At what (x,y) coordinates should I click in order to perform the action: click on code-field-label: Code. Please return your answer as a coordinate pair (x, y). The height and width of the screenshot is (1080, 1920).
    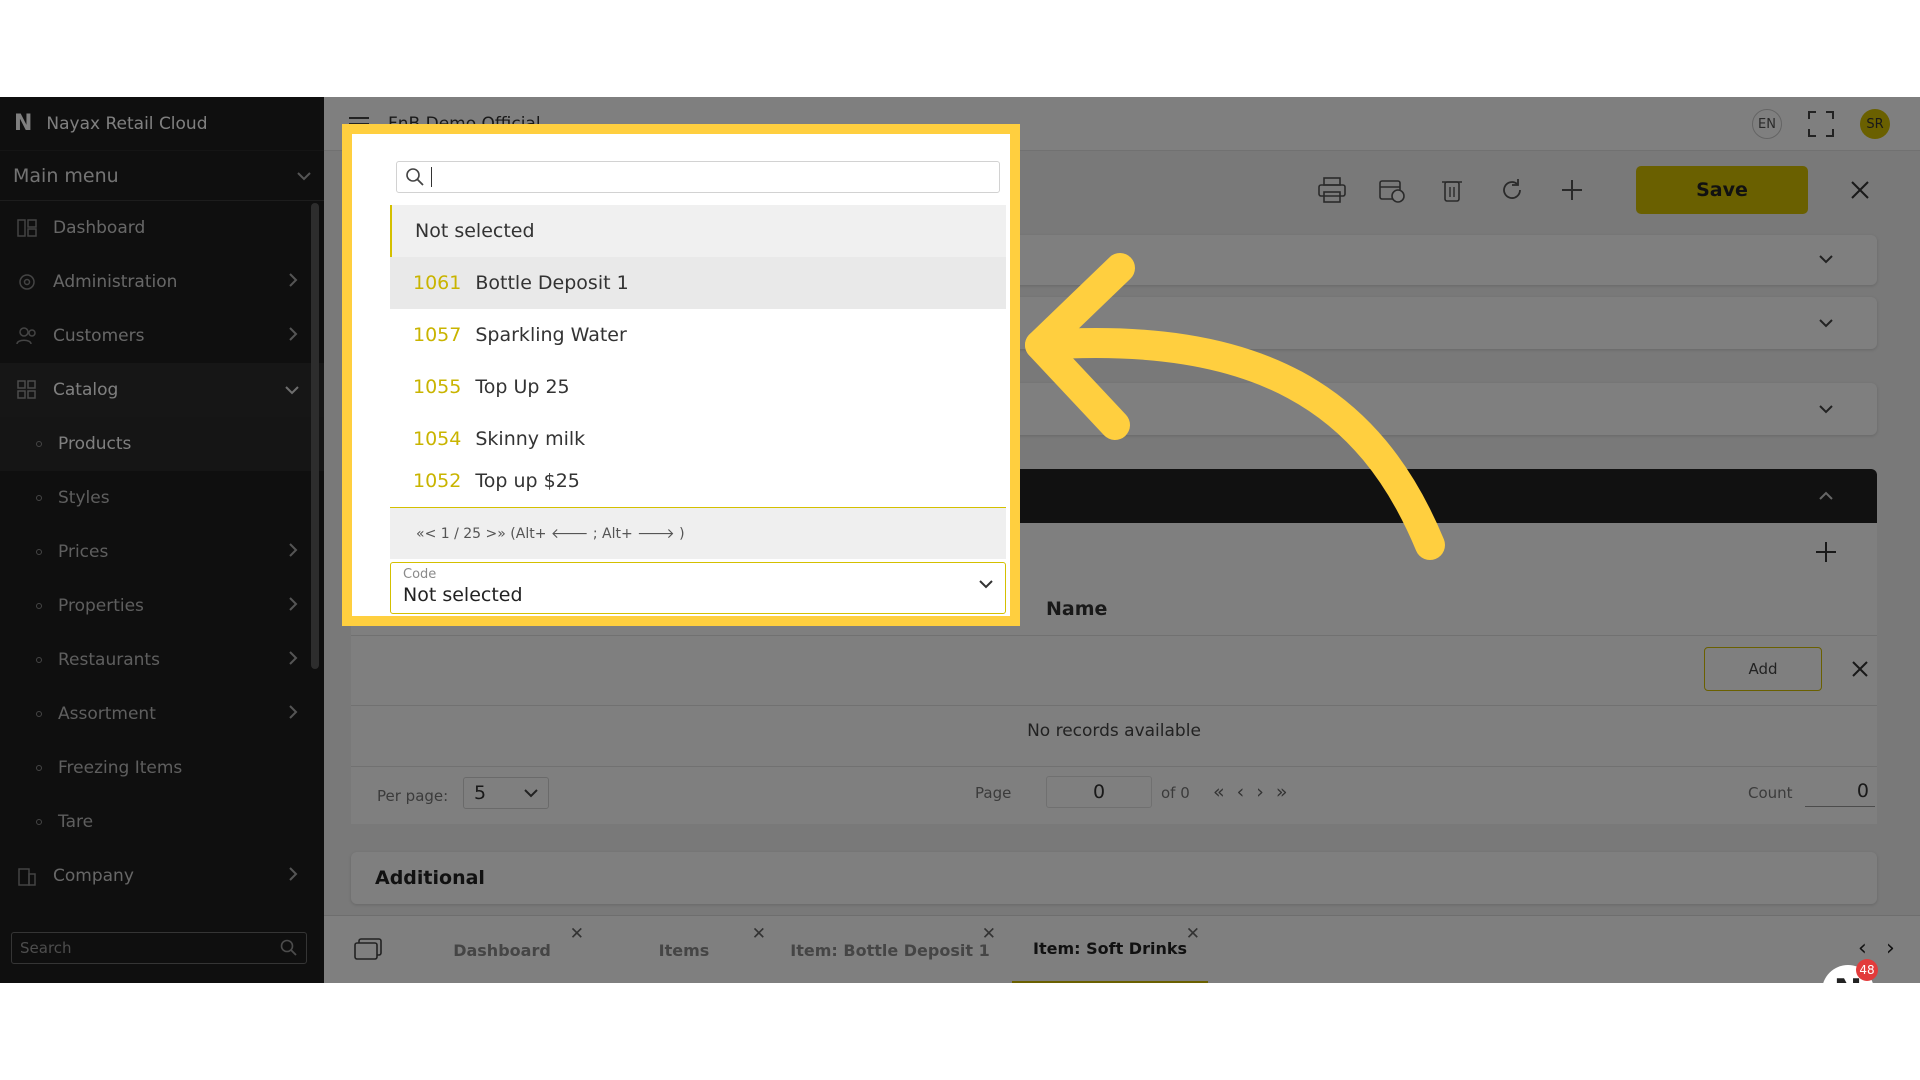
    Looking at the image, I should click on (420, 574).